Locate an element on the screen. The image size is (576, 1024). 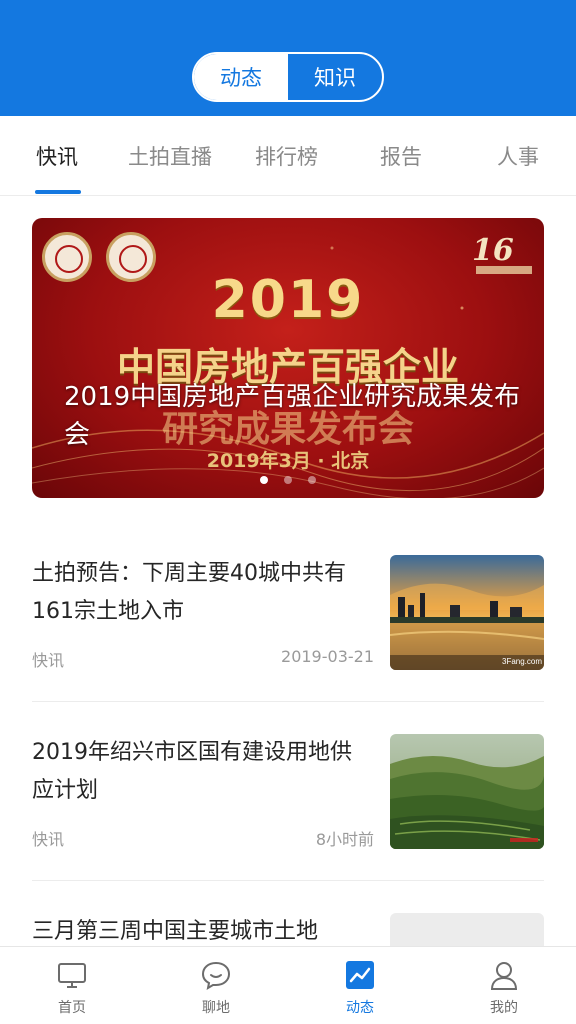
news-meta: 快讯 2019-03-21 is located at coordinates (203, 659).